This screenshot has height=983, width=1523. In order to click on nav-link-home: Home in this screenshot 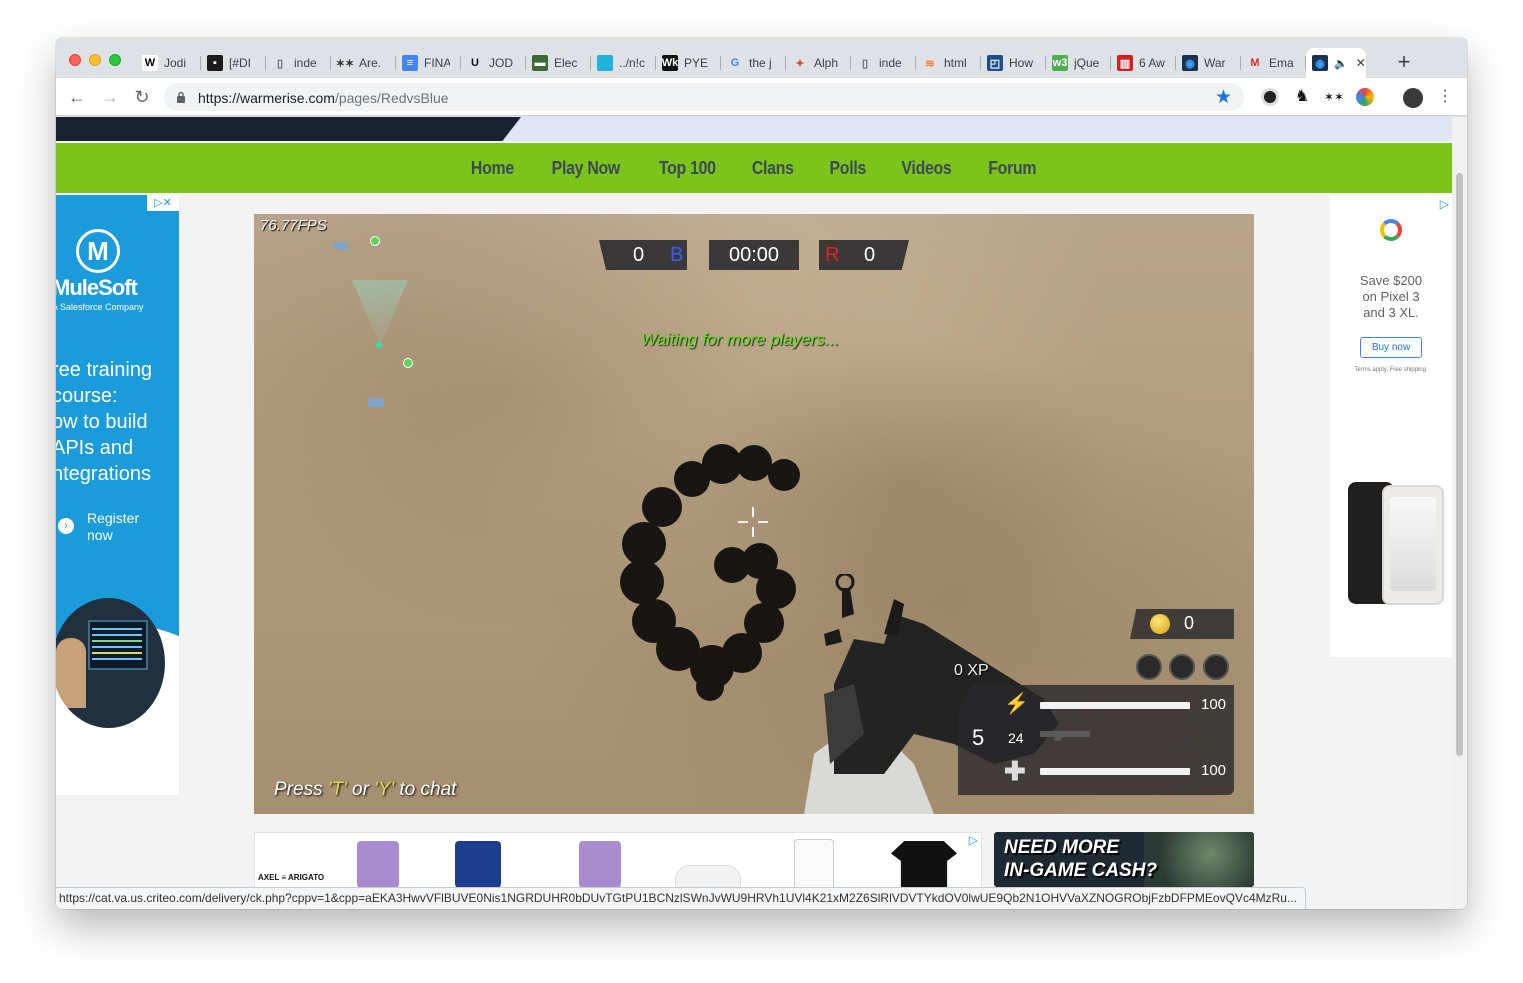, I will do `click(492, 168)`.